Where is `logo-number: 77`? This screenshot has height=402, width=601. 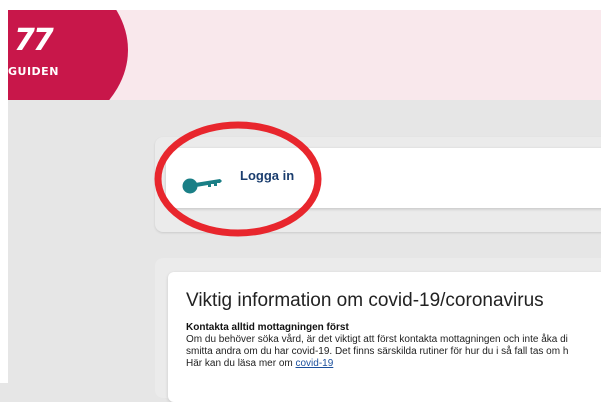 logo-number: 77 is located at coordinates (34, 41).